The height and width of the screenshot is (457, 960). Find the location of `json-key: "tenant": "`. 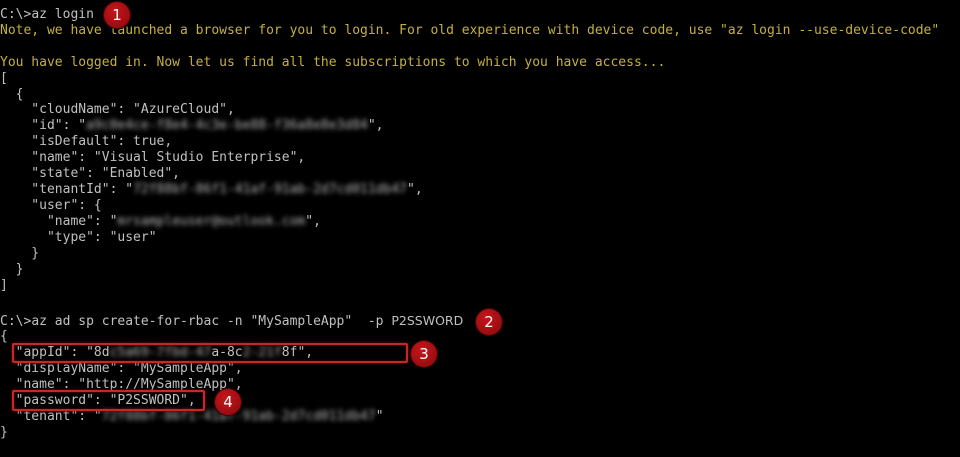

json-key: "tenant": " is located at coordinates (51, 416).